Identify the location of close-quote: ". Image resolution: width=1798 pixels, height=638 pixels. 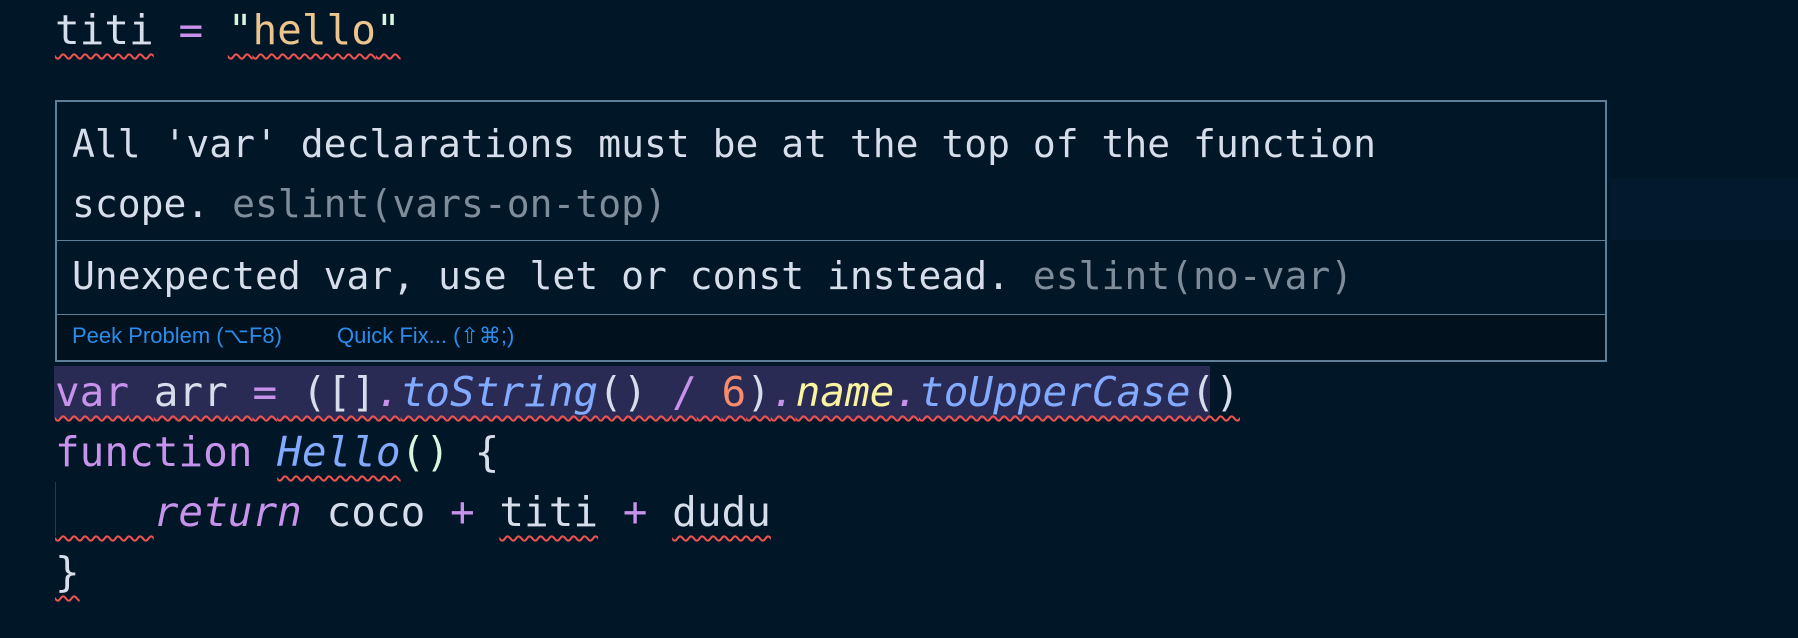
(388, 30).